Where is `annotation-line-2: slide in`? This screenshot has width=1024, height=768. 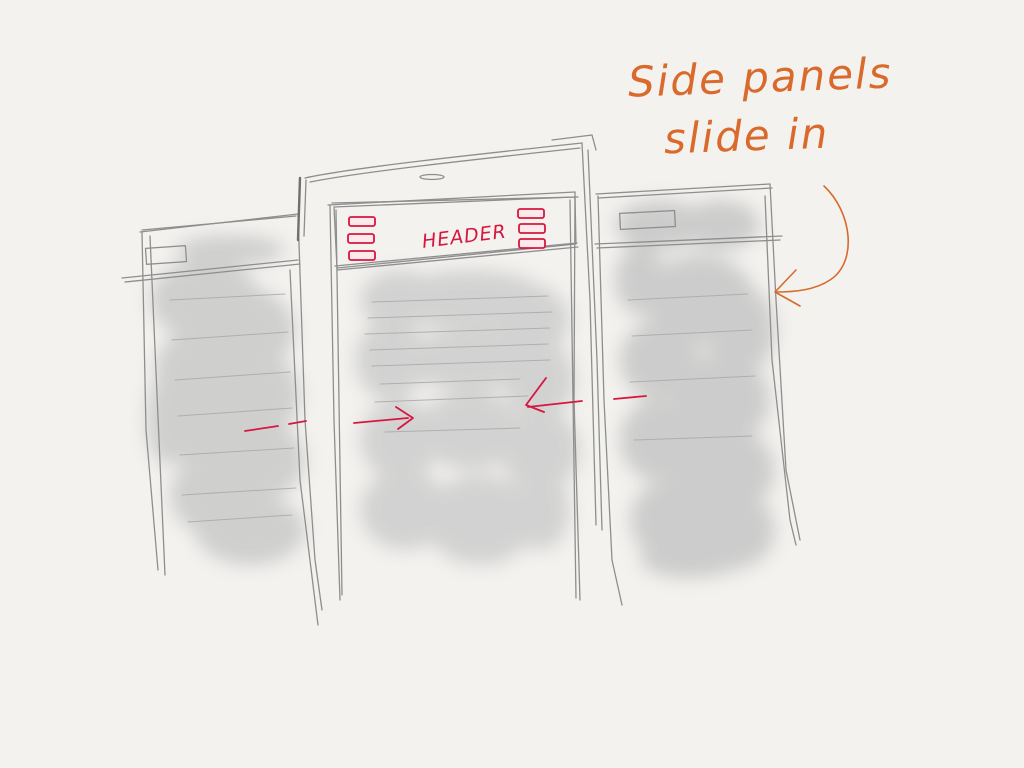
annotation-line-2: slide in is located at coordinates (746, 136).